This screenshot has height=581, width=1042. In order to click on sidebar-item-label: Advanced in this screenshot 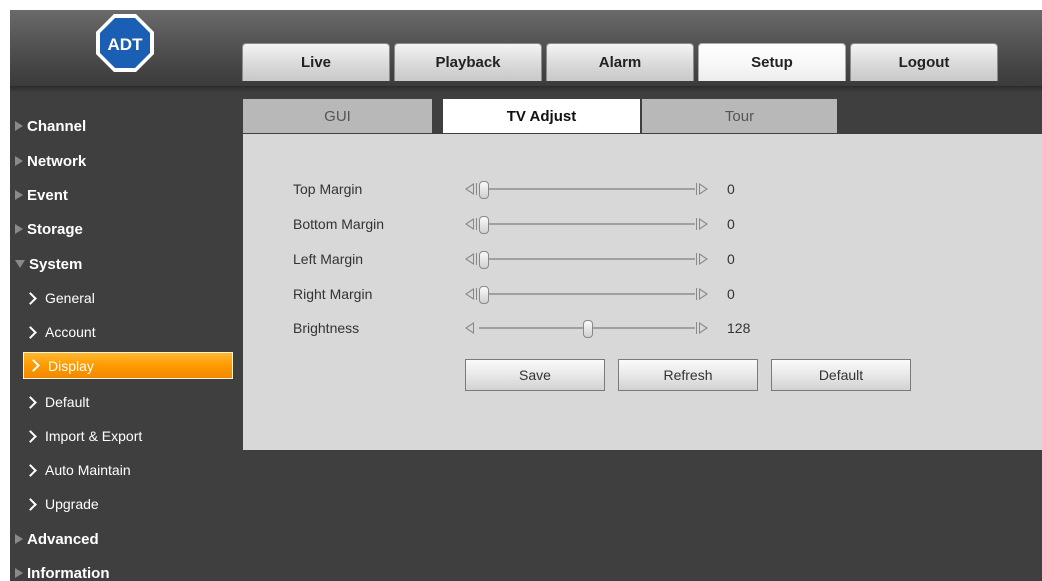, I will do `click(63, 539)`.